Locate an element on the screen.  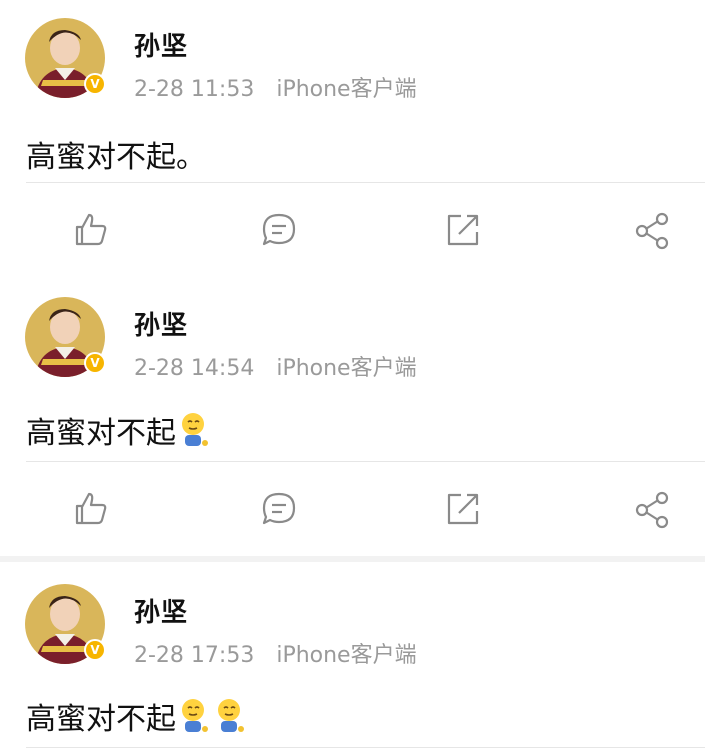
post-meta: 2-28 11:53 iPhone客户端 is located at coordinates (275, 87).